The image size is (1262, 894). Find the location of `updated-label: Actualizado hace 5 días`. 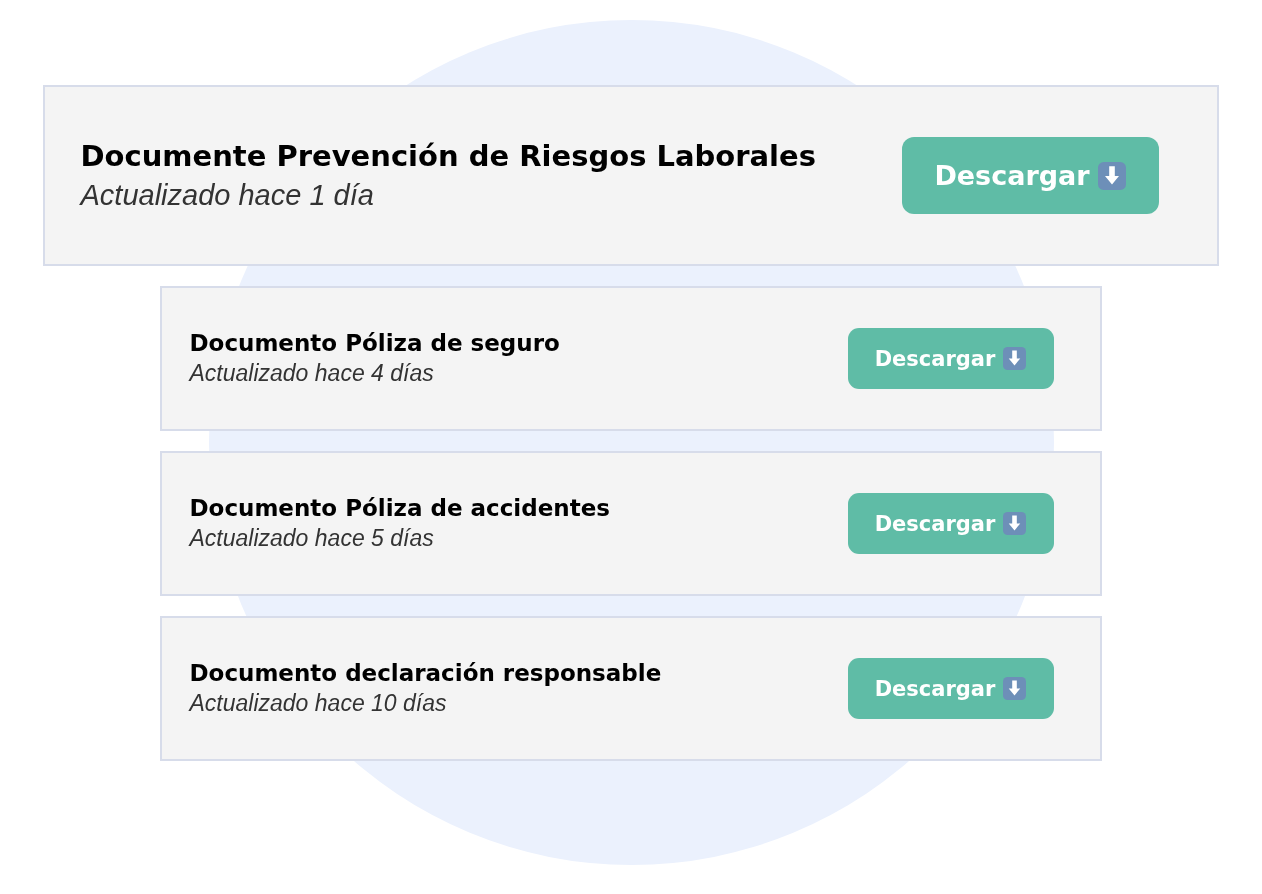

updated-label: Actualizado hace 5 días is located at coordinates (312, 538).